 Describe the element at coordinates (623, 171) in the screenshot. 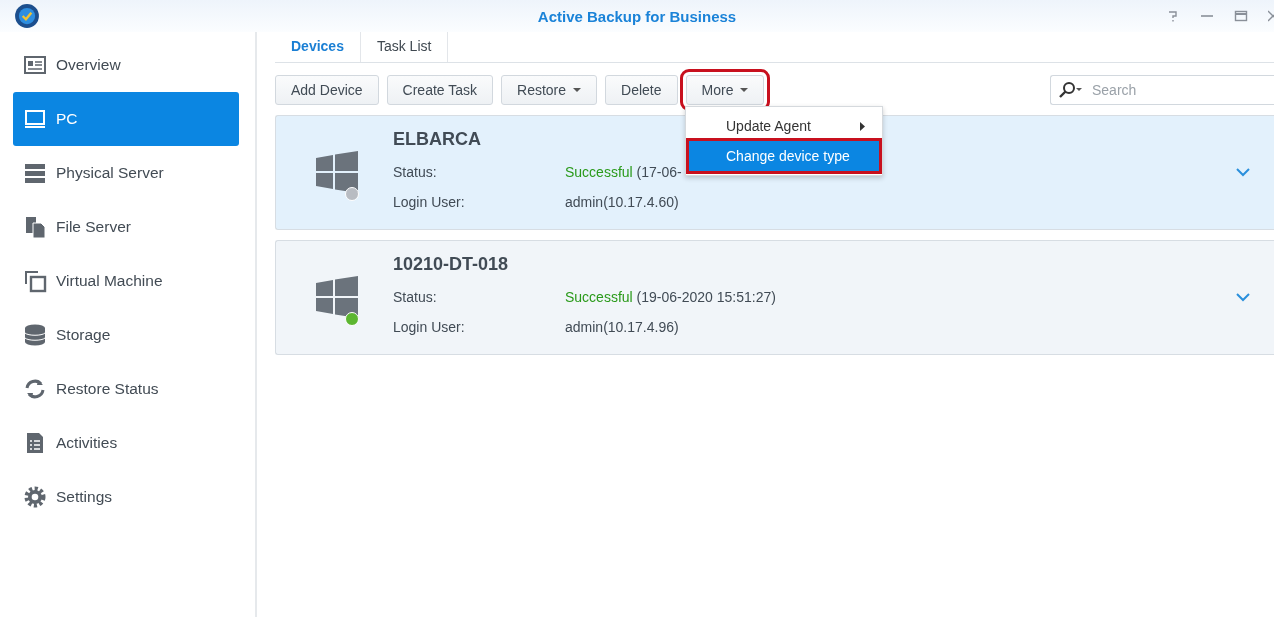

I see `status-value: Successful (17-06-` at that location.